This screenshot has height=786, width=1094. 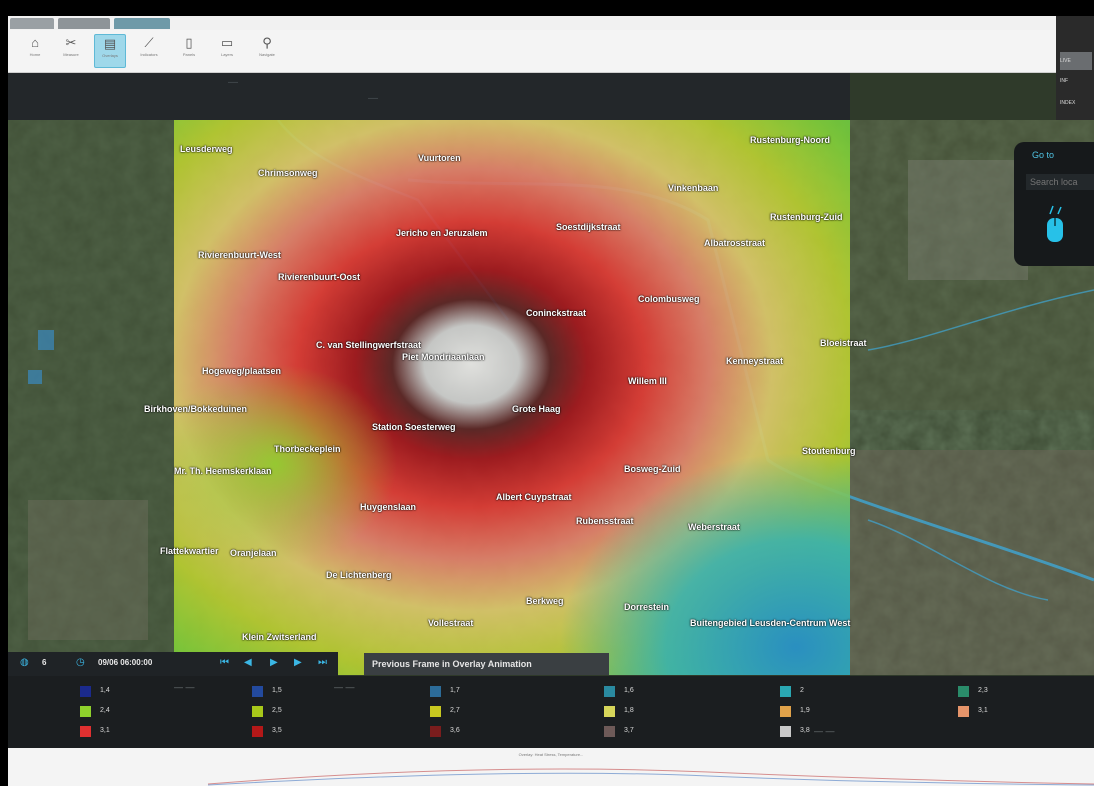 What do you see at coordinates (735, 243) in the screenshot?
I see `place-label: Albatrosstraat` at bounding box center [735, 243].